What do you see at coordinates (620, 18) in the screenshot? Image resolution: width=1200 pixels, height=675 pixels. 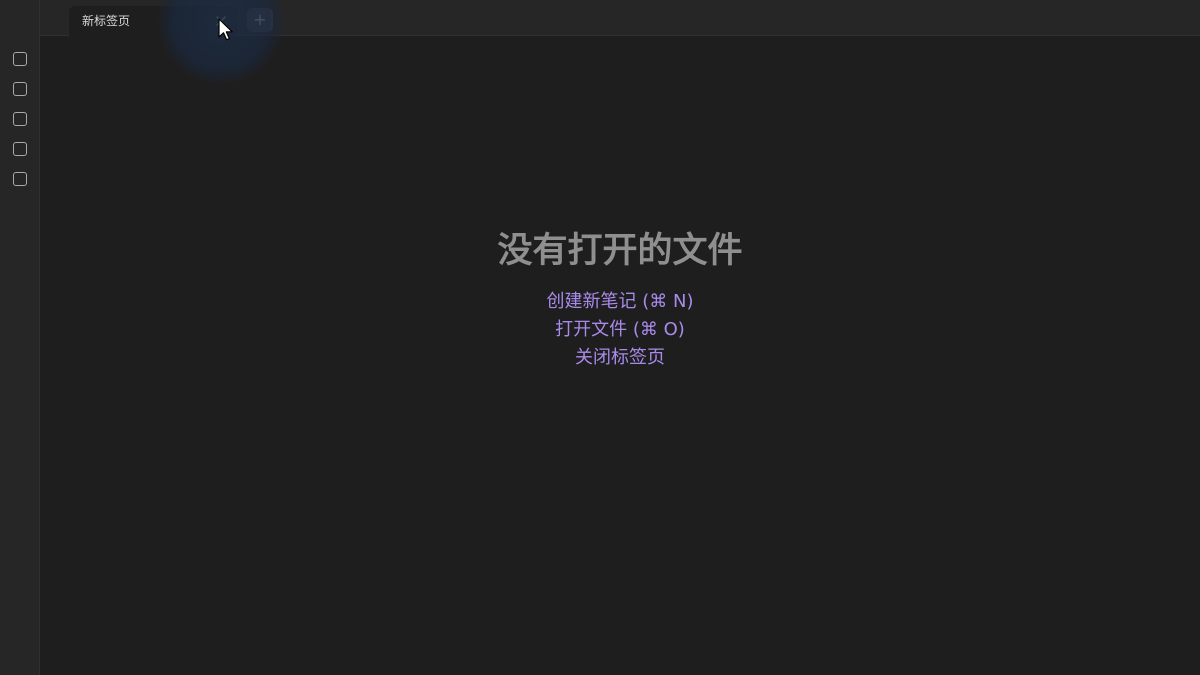 I see `tab-header: 新标签页 +` at bounding box center [620, 18].